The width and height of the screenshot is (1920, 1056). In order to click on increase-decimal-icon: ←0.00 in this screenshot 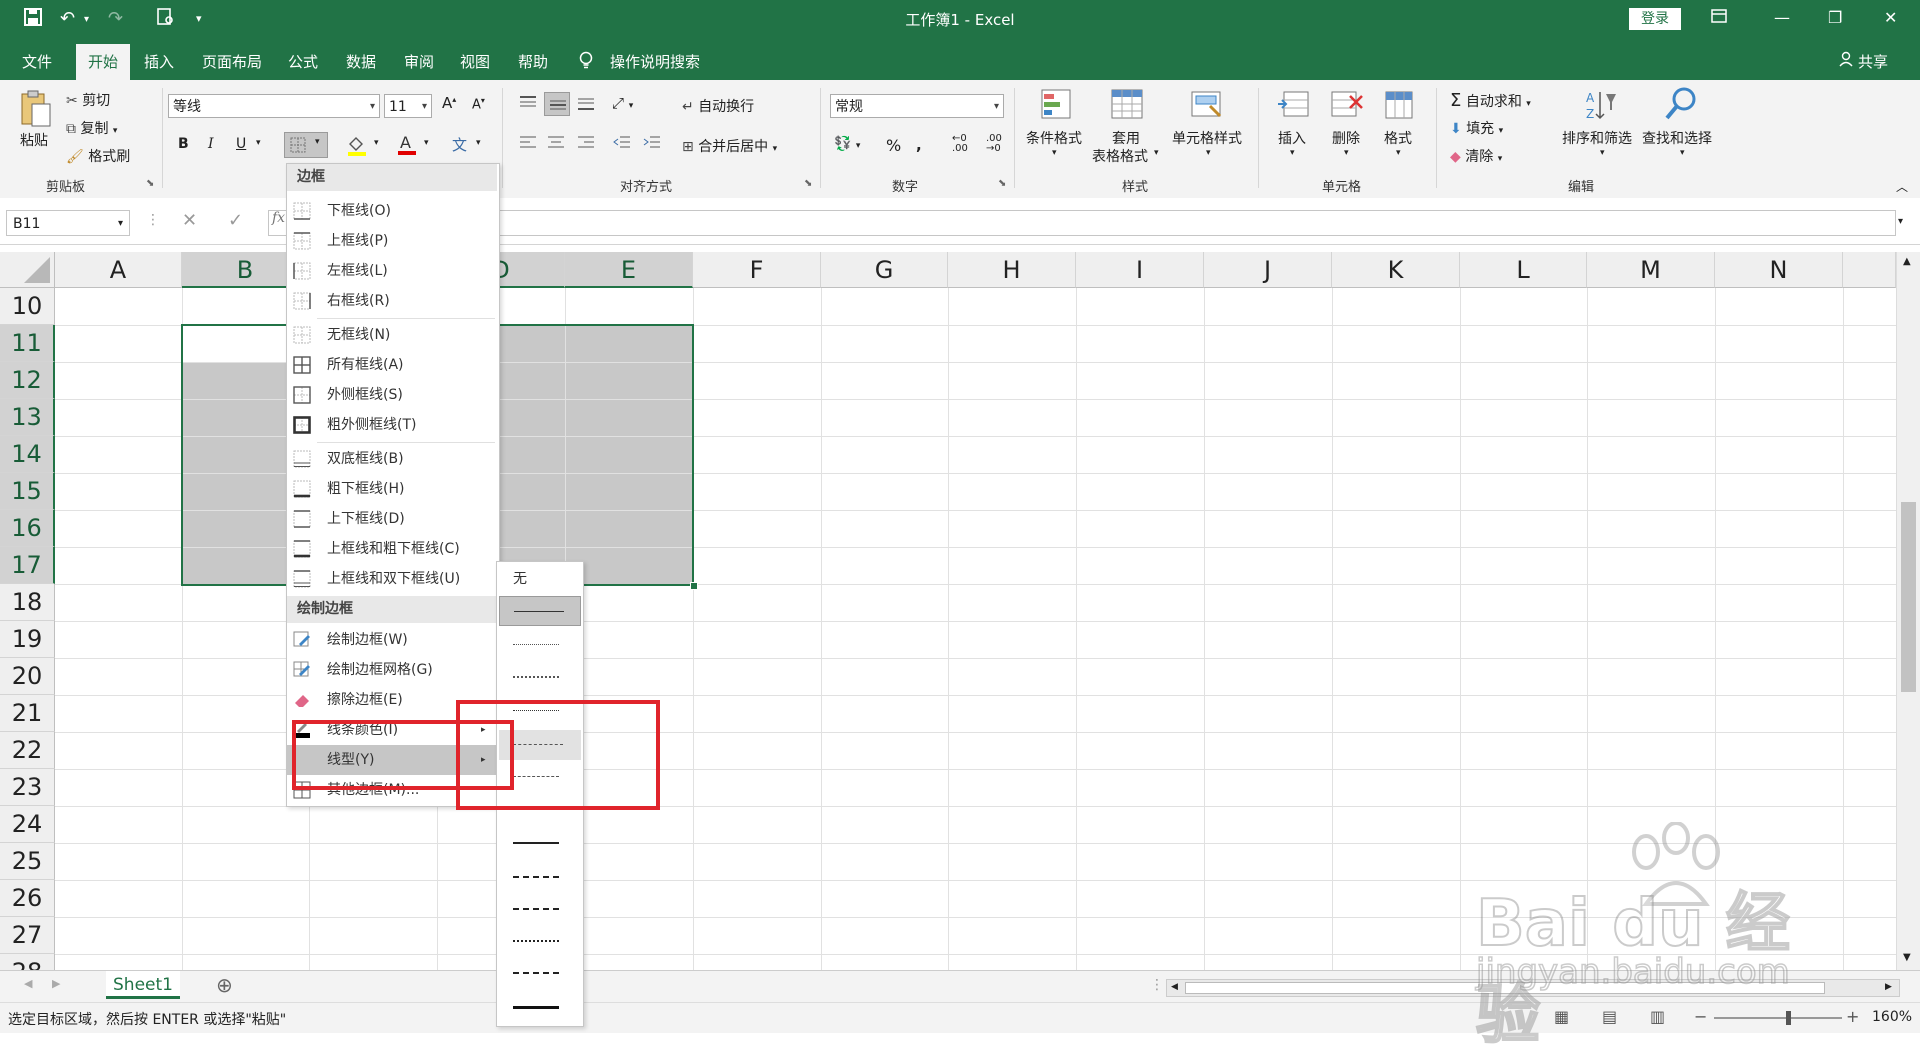, I will do `click(960, 144)`.